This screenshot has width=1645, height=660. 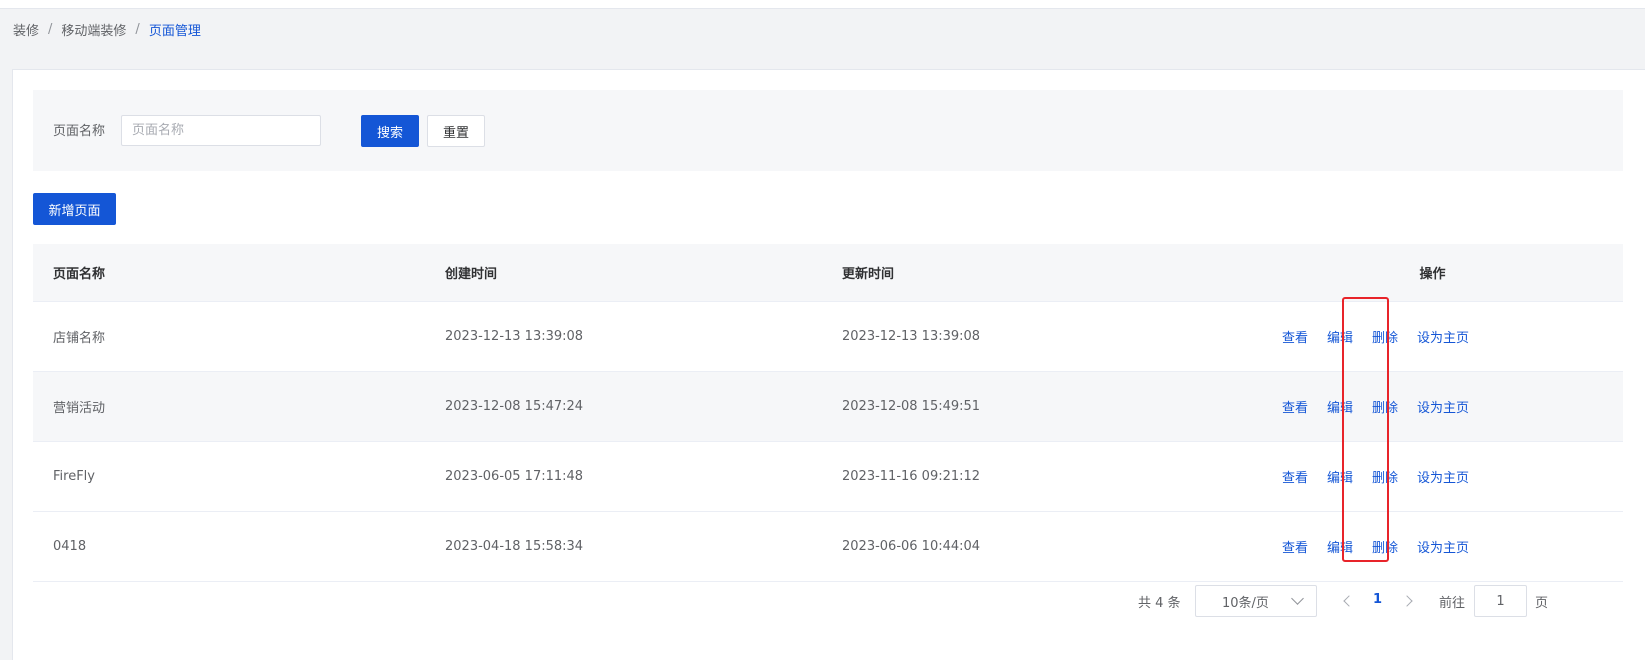 I want to click on row-page-name: 店铺名称, so click(x=79, y=338).